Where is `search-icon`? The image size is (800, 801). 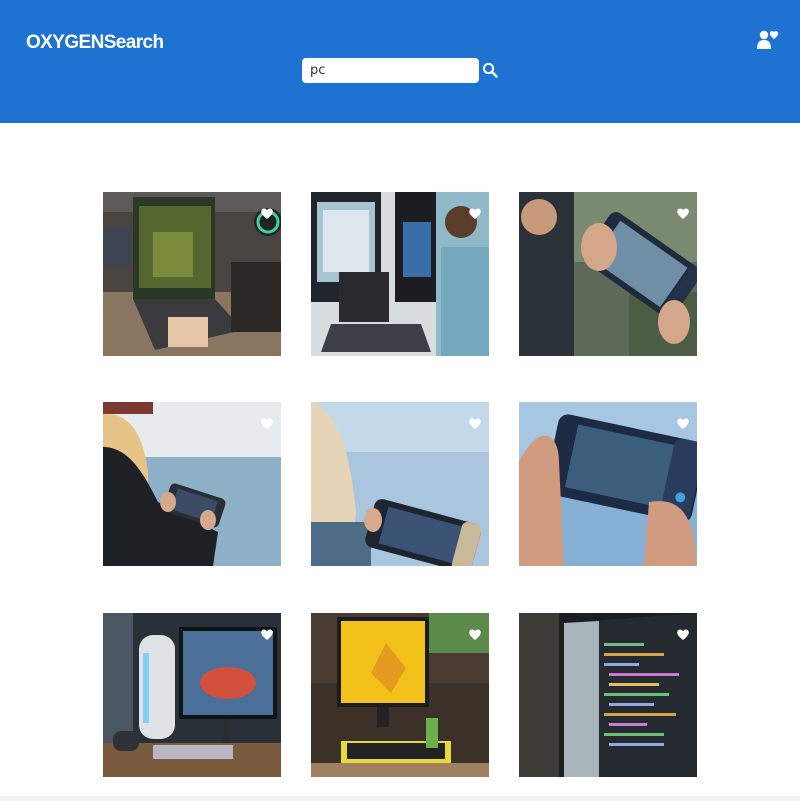 search-icon is located at coordinates (490, 70).